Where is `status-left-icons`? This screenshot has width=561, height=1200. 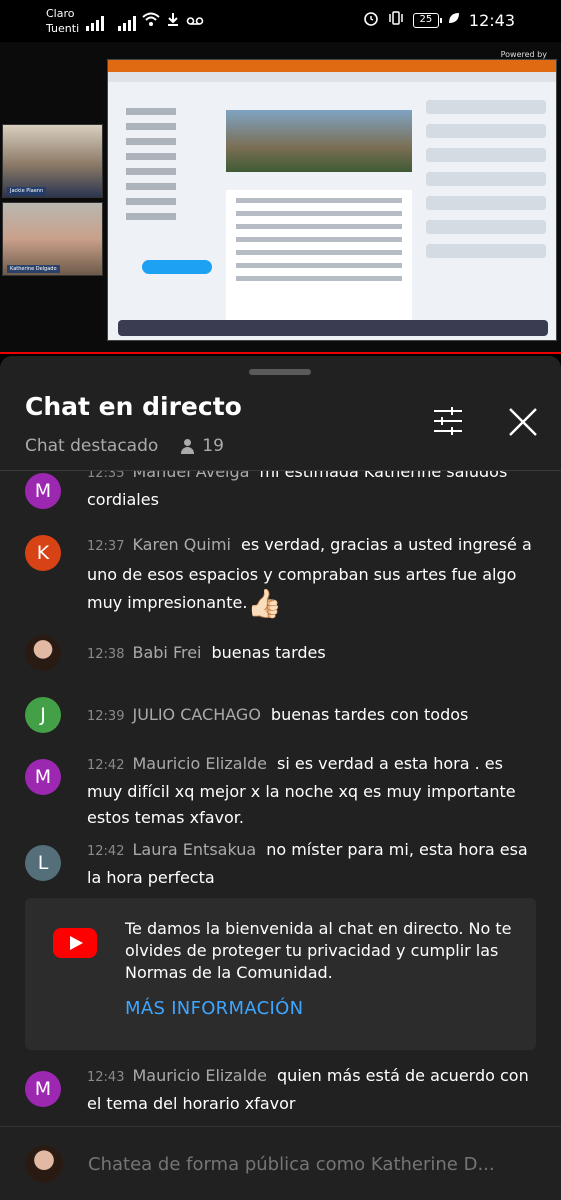
status-left-icons is located at coordinates (145, 21).